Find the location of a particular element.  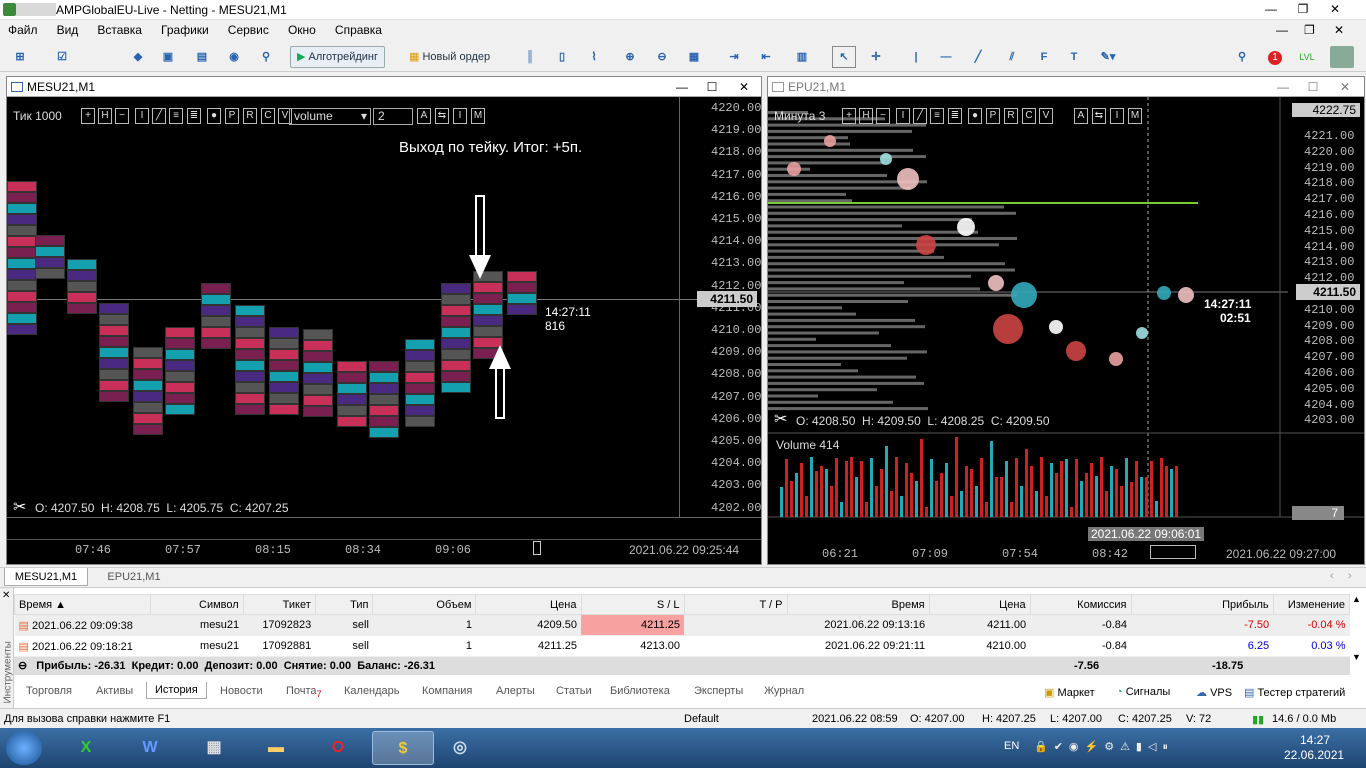

tool-h: H is located at coordinates (866, 116).